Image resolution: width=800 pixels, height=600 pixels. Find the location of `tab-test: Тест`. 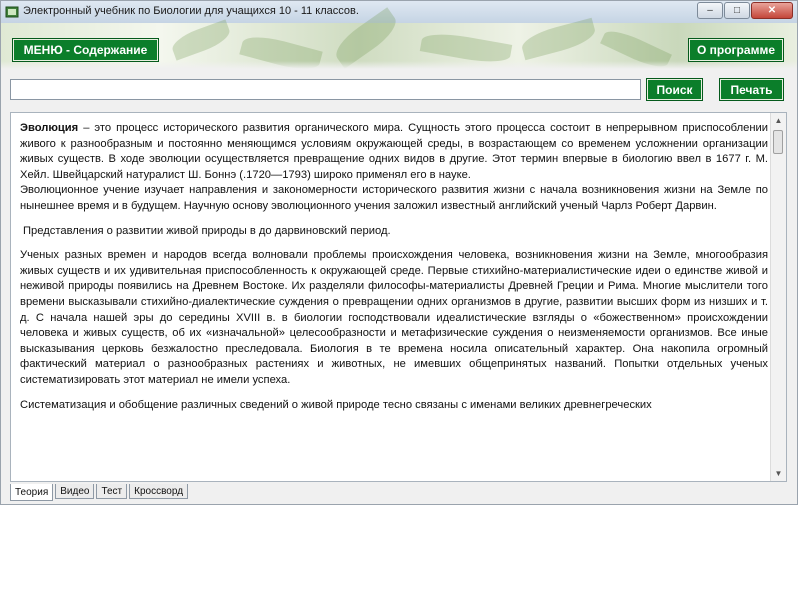

tab-test: Тест is located at coordinates (112, 491).